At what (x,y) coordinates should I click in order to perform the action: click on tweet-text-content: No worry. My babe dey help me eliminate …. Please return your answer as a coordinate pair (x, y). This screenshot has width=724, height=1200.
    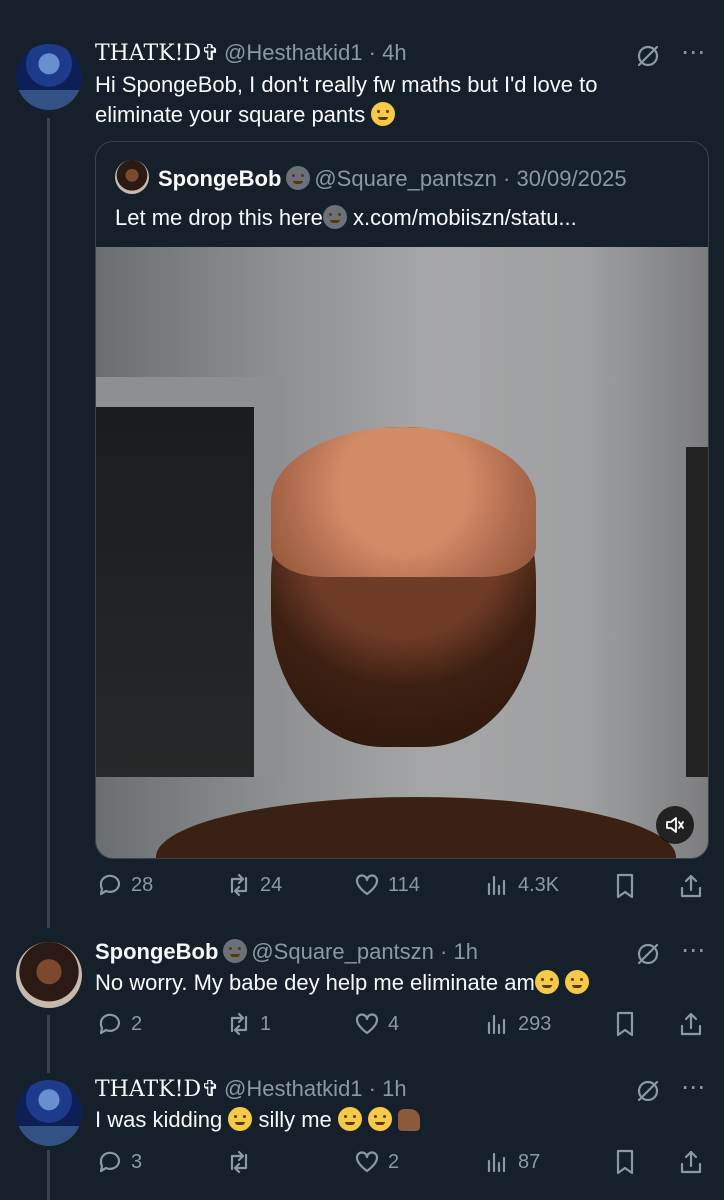
    Looking at the image, I should click on (315, 982).